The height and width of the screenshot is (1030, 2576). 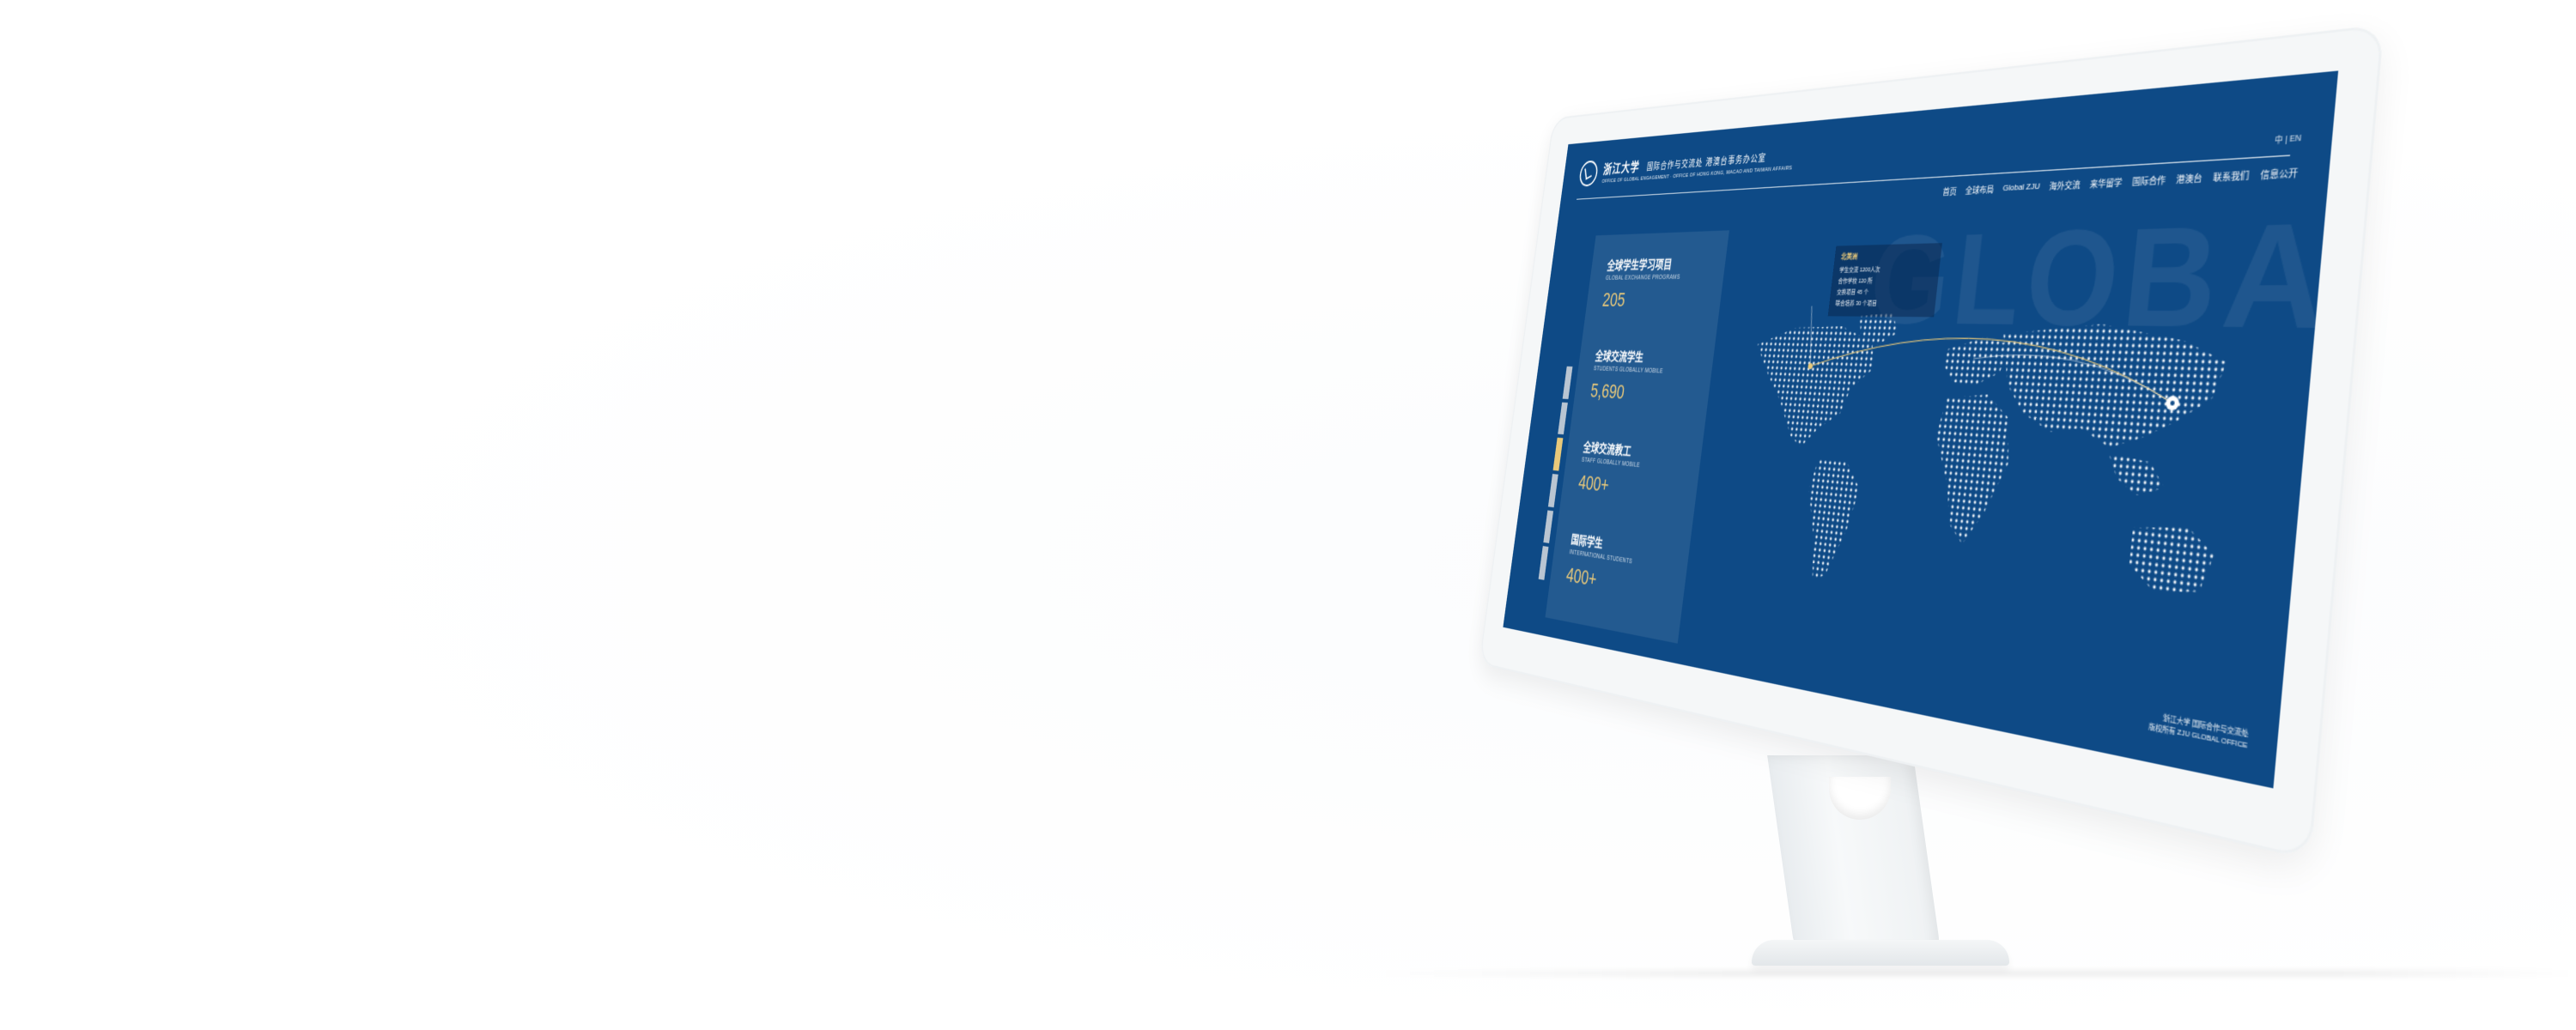 What do you see at coordinates (1589, 173) in the screenshot?
I see `university-logo-icon` at bounding box center [1589, 173].